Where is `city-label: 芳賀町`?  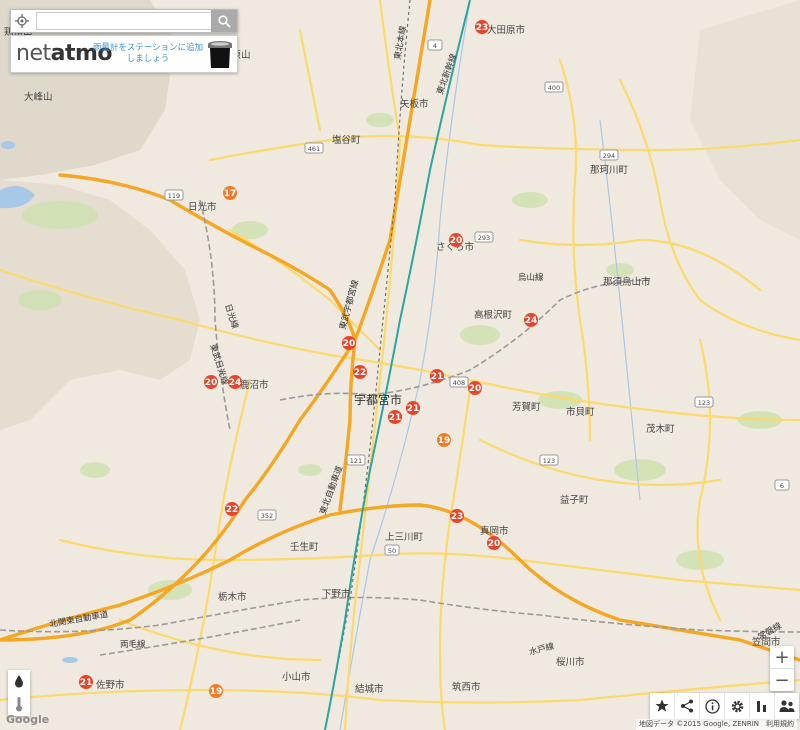 city-label: 芳賀町 is located at coordinates (526, 407).